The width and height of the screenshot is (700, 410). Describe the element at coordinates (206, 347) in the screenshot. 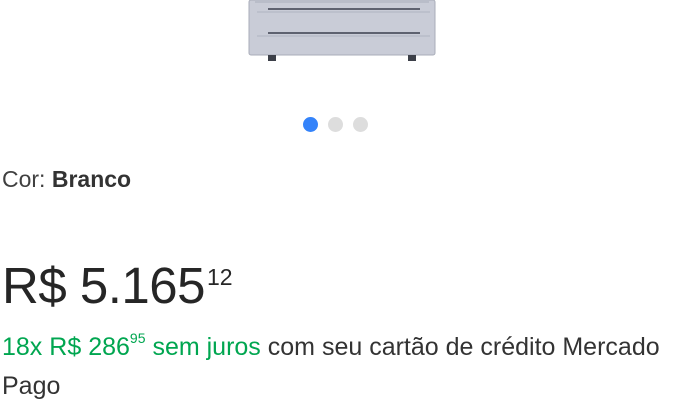

I see `interest-free-label: sem juros` at that location.